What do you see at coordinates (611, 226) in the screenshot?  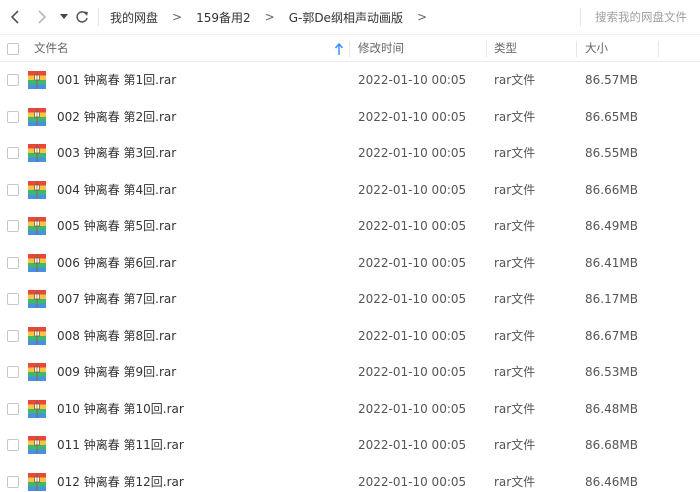 I see `file-size: 86.49MB` at bounding box center [611, 226].